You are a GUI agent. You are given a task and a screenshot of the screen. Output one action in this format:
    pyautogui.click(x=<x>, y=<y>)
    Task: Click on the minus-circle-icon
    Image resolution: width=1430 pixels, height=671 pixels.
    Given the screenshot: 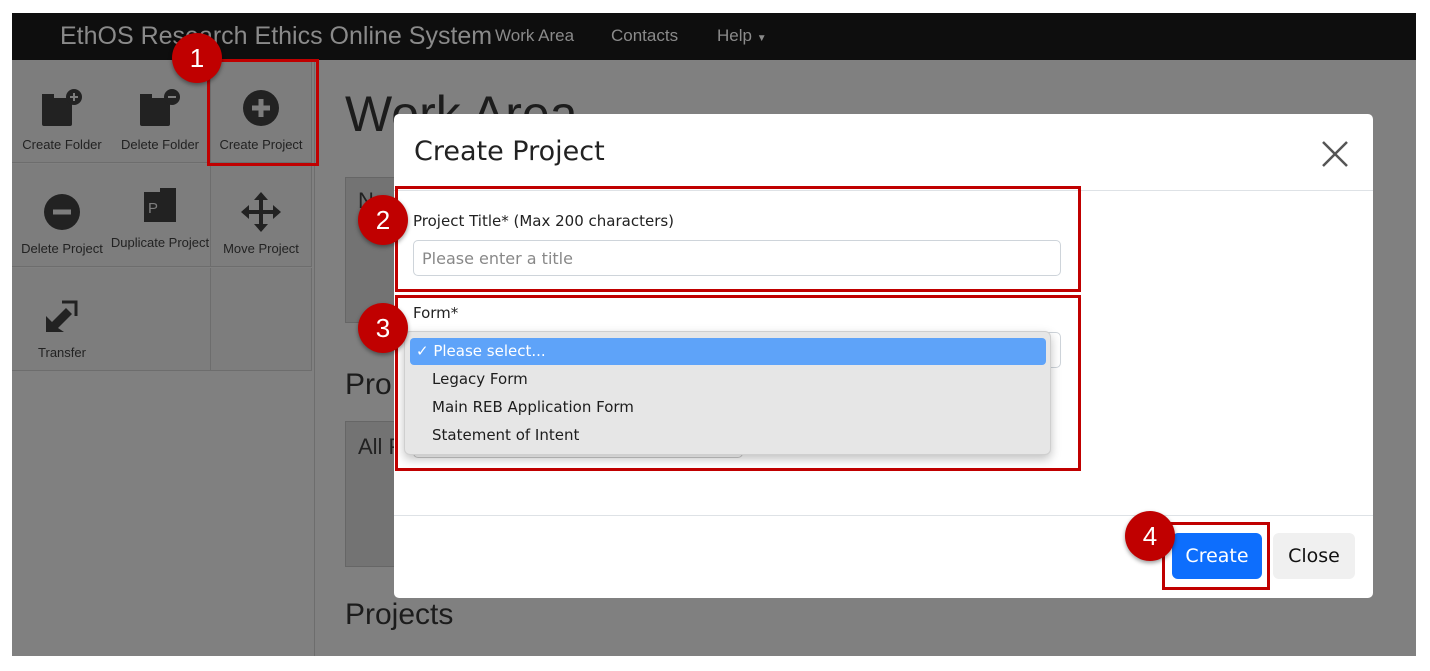 What is the action you would take?
    pyautogui.click(x=62, y=212)
    